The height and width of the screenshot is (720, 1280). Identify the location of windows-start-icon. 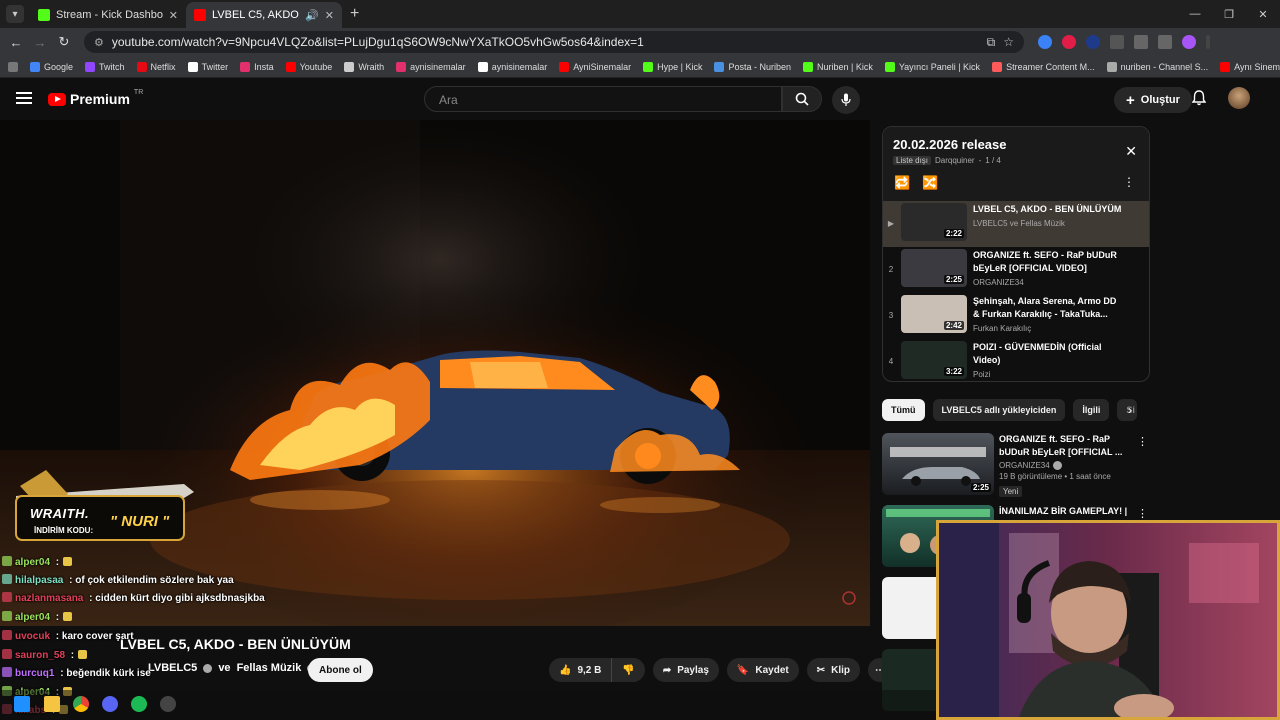
(22, 704).